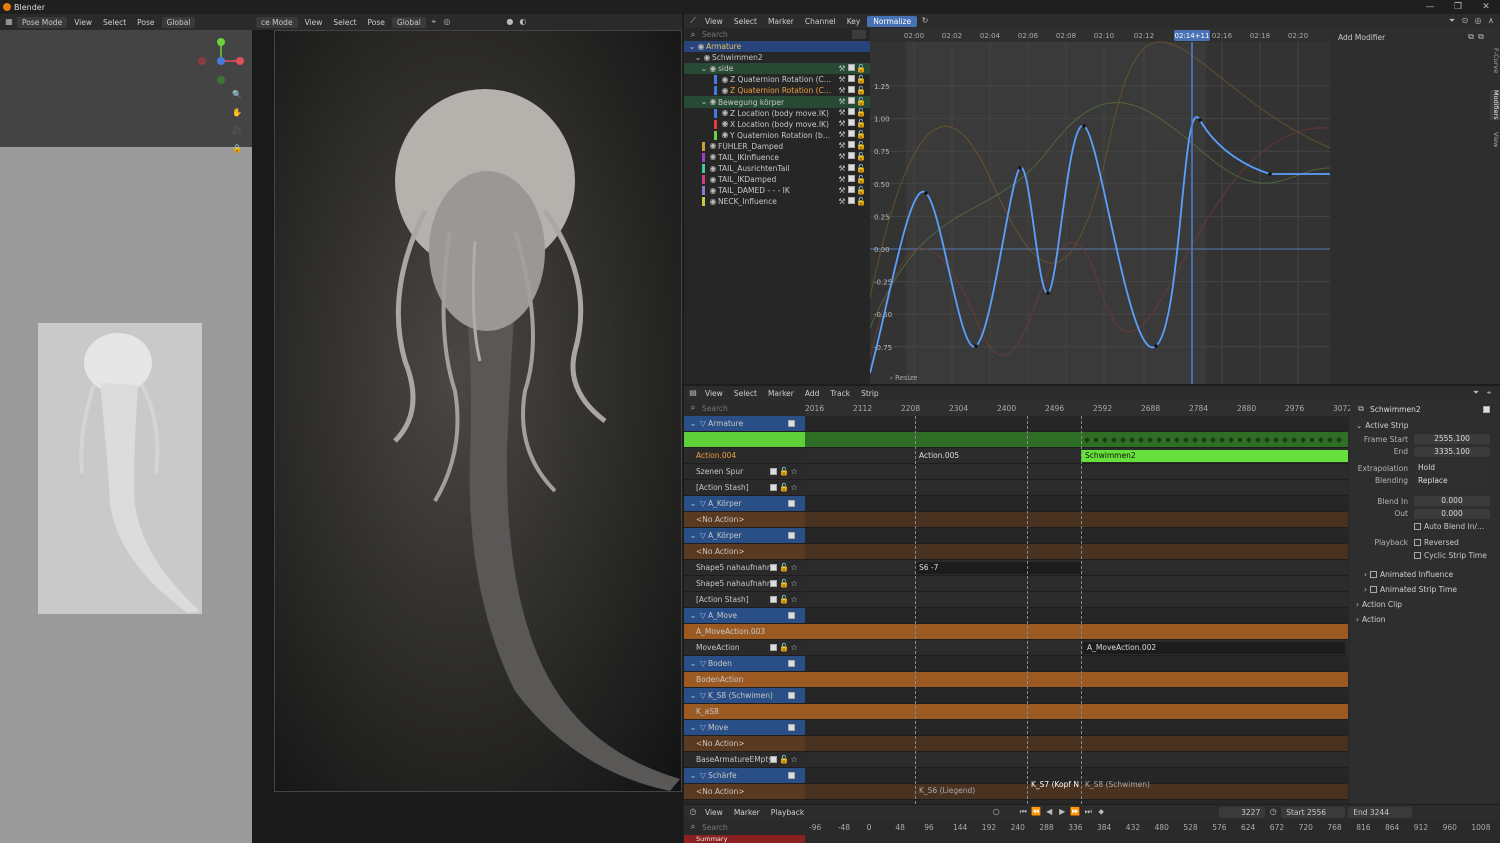  What do you see at coordinates (1423, 604) in the screenshot?
I see `section-action-clip: › Action Clip` at bounding box center [1423, 604].